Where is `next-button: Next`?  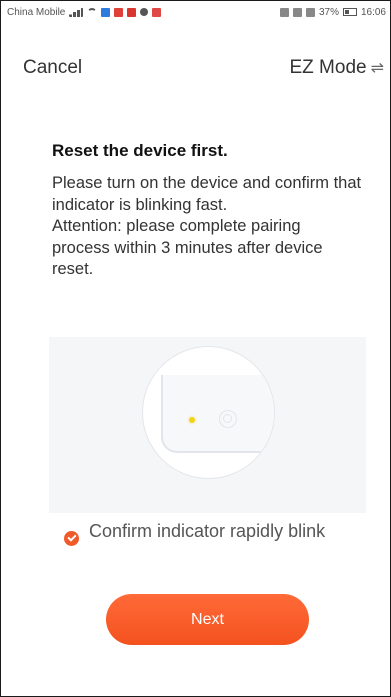 next-button: Next is located at coordinates (207, 619).